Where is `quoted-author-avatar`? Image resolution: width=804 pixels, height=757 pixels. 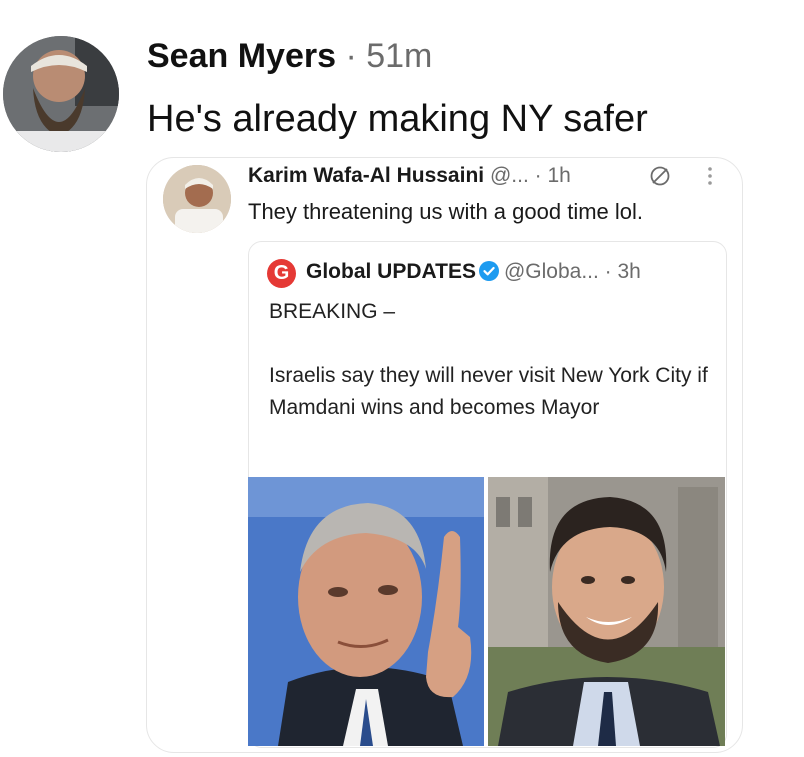
quoted-author-avatar is located at coordinates (197, 199).